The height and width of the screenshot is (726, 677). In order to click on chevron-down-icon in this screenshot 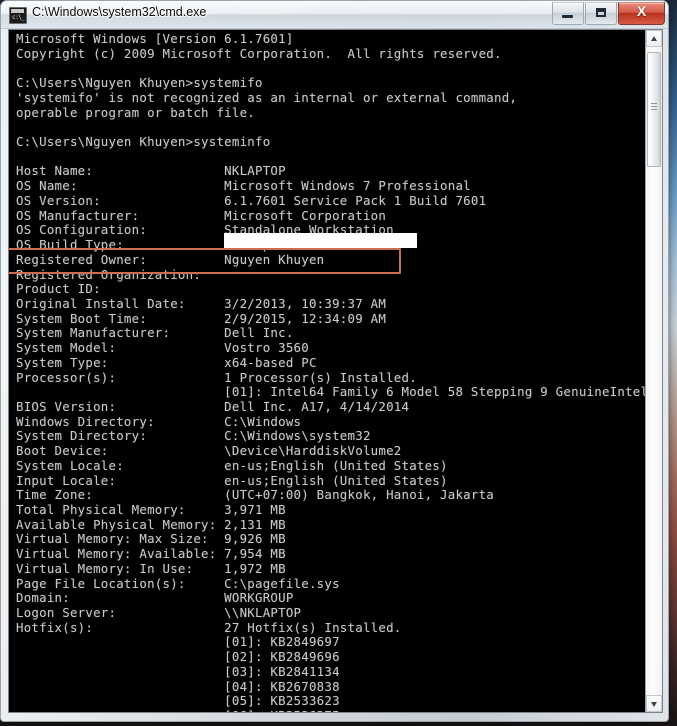, I will do `click(654, 704)`.